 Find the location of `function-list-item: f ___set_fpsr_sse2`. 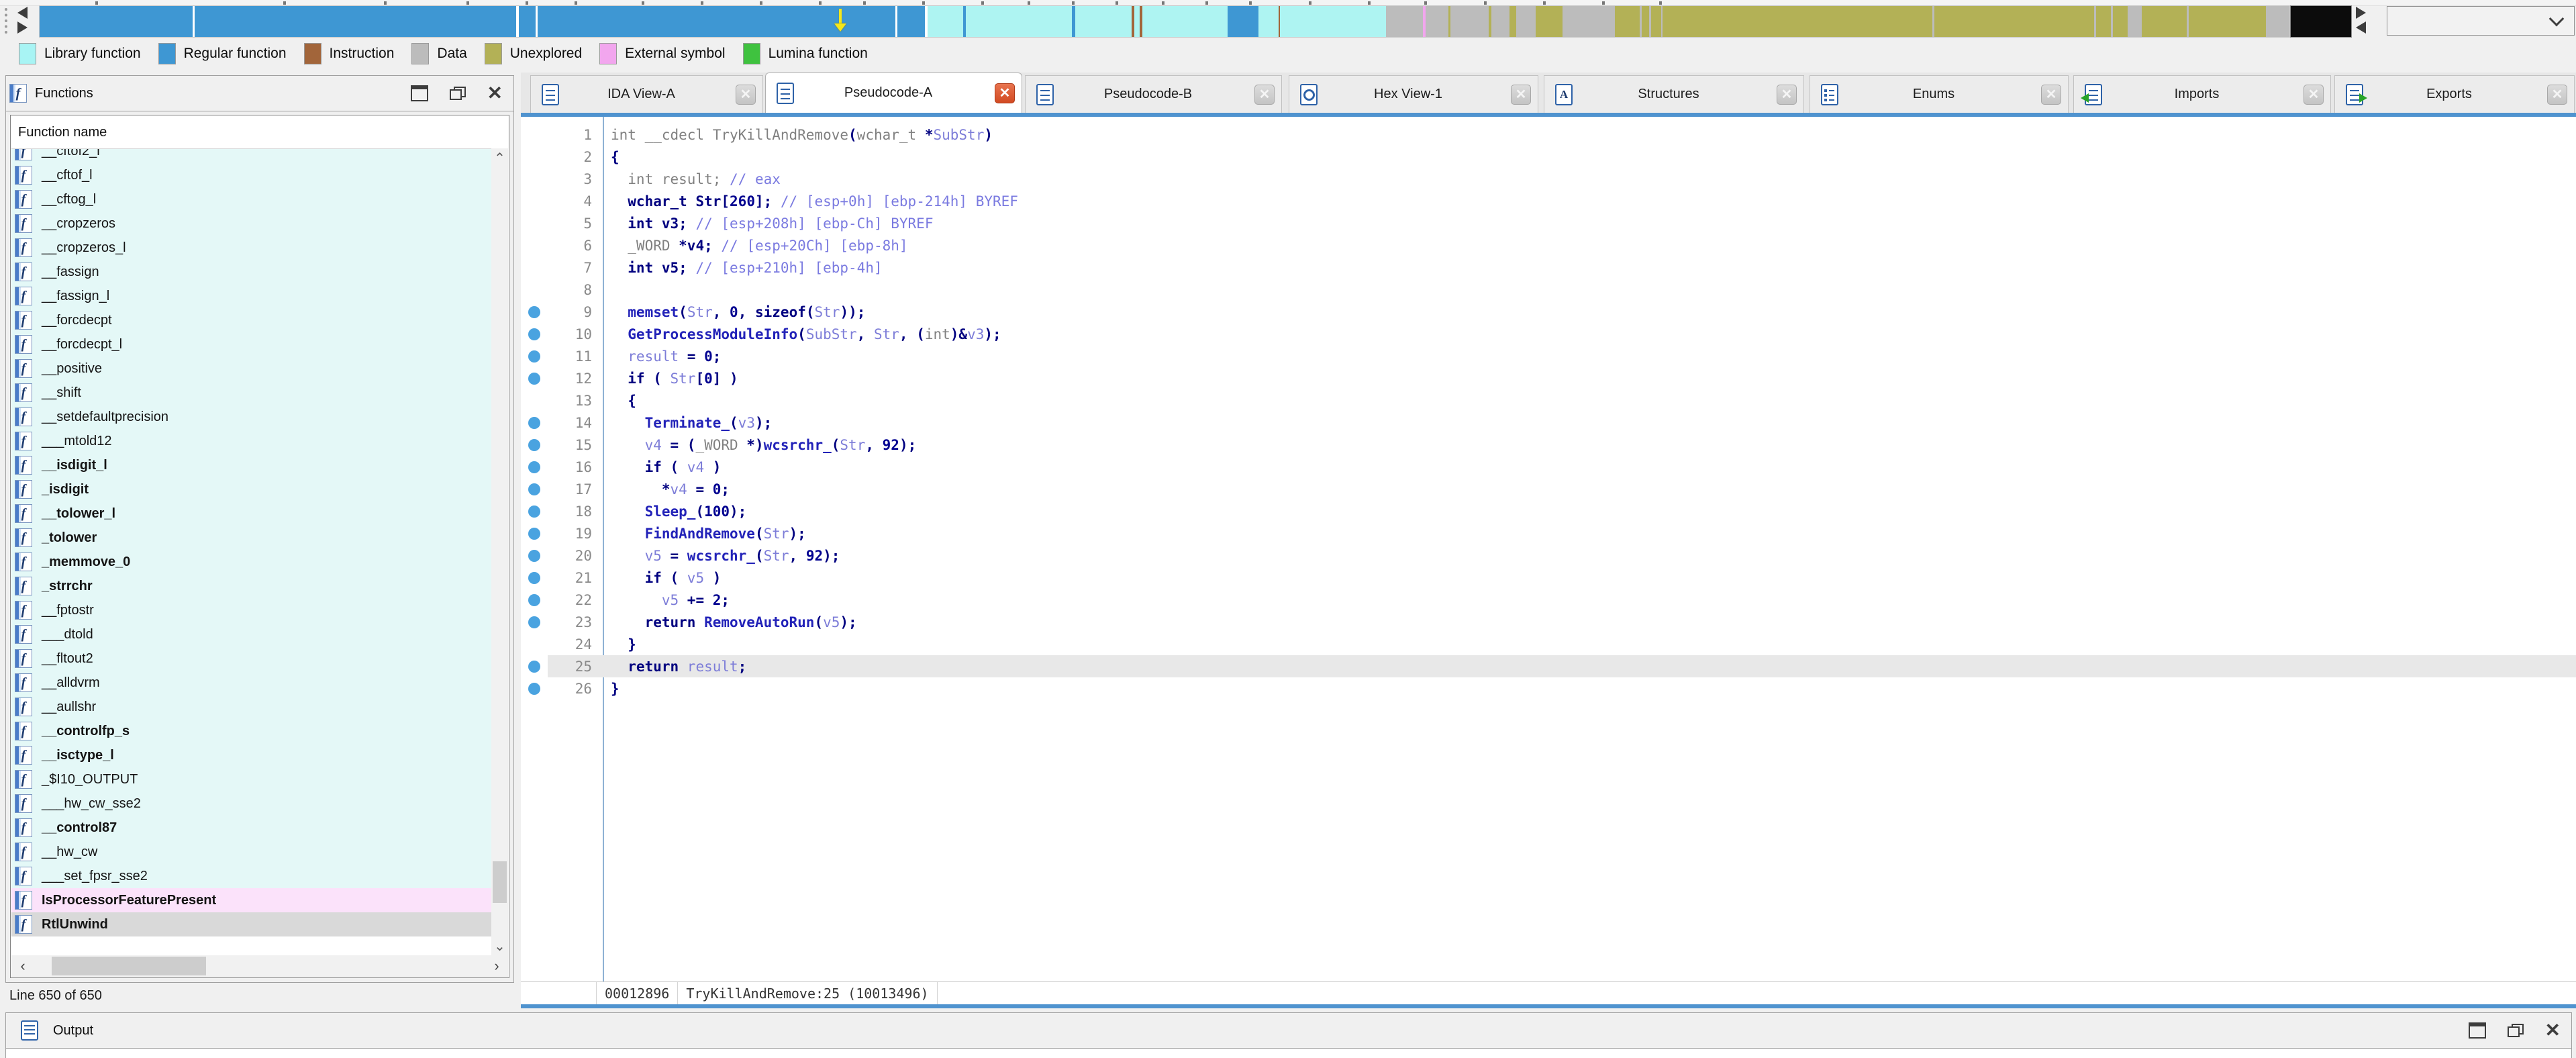

function-list-item: f ___set_fpsr_sse2 is located at coordinates (251, 876).